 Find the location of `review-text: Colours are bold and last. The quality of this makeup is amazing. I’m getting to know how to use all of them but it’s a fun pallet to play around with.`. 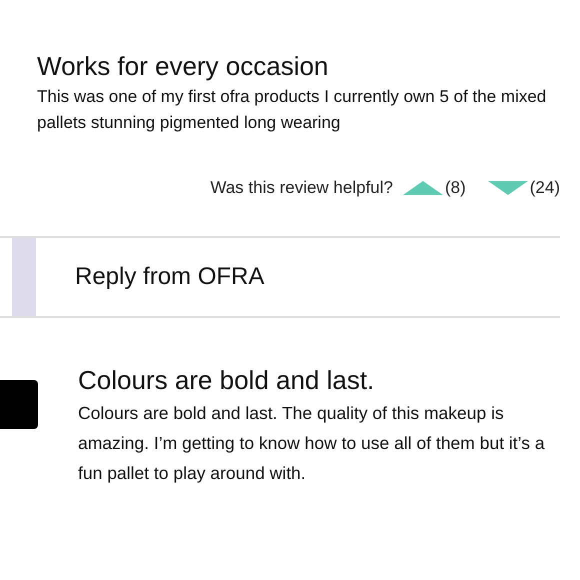

review-text: Colours are bold and last. The quality of this makeup is amazing. I’m getting to know how to use all of them but it’s a fun pallet to play around with. is located at coordinates (312, 443).